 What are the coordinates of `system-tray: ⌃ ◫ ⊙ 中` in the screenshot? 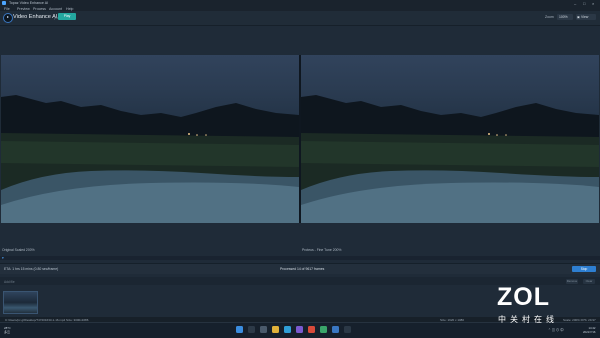 It's located at (556, 329).